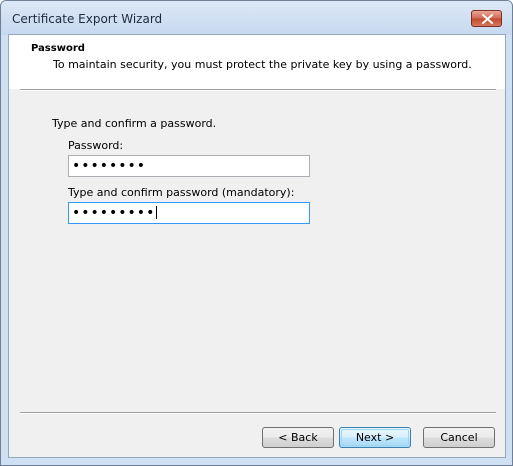  I want to click on title-bar: Certificate Export Wizard, so click(256, 18).